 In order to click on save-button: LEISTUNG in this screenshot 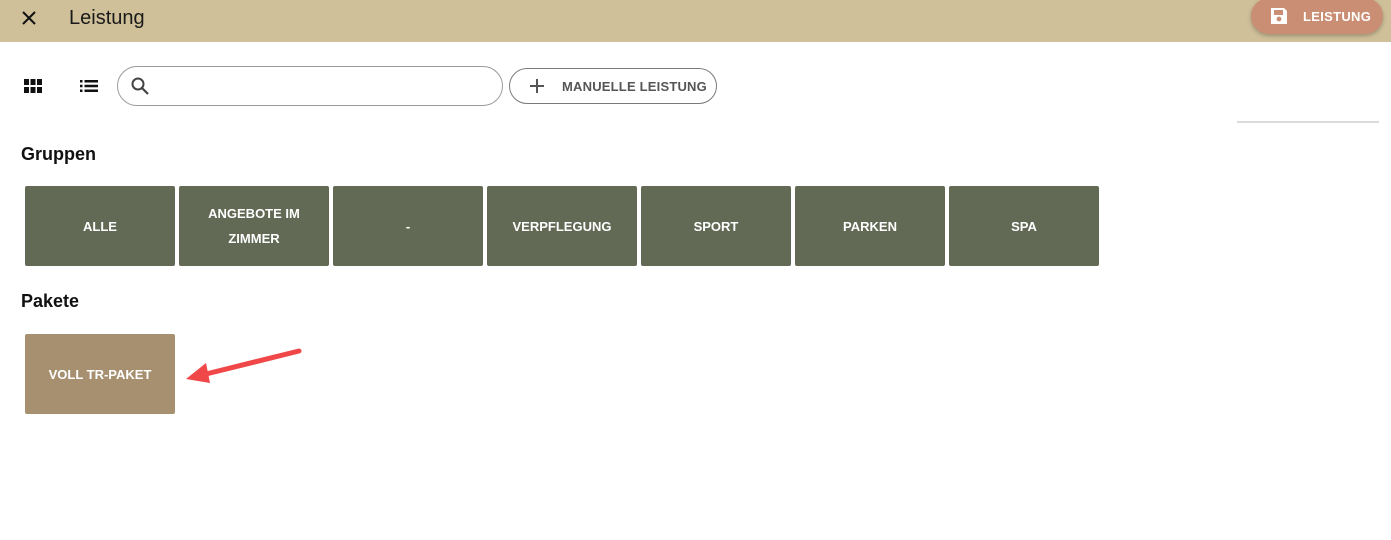, I will do `click(1317, 17)`.